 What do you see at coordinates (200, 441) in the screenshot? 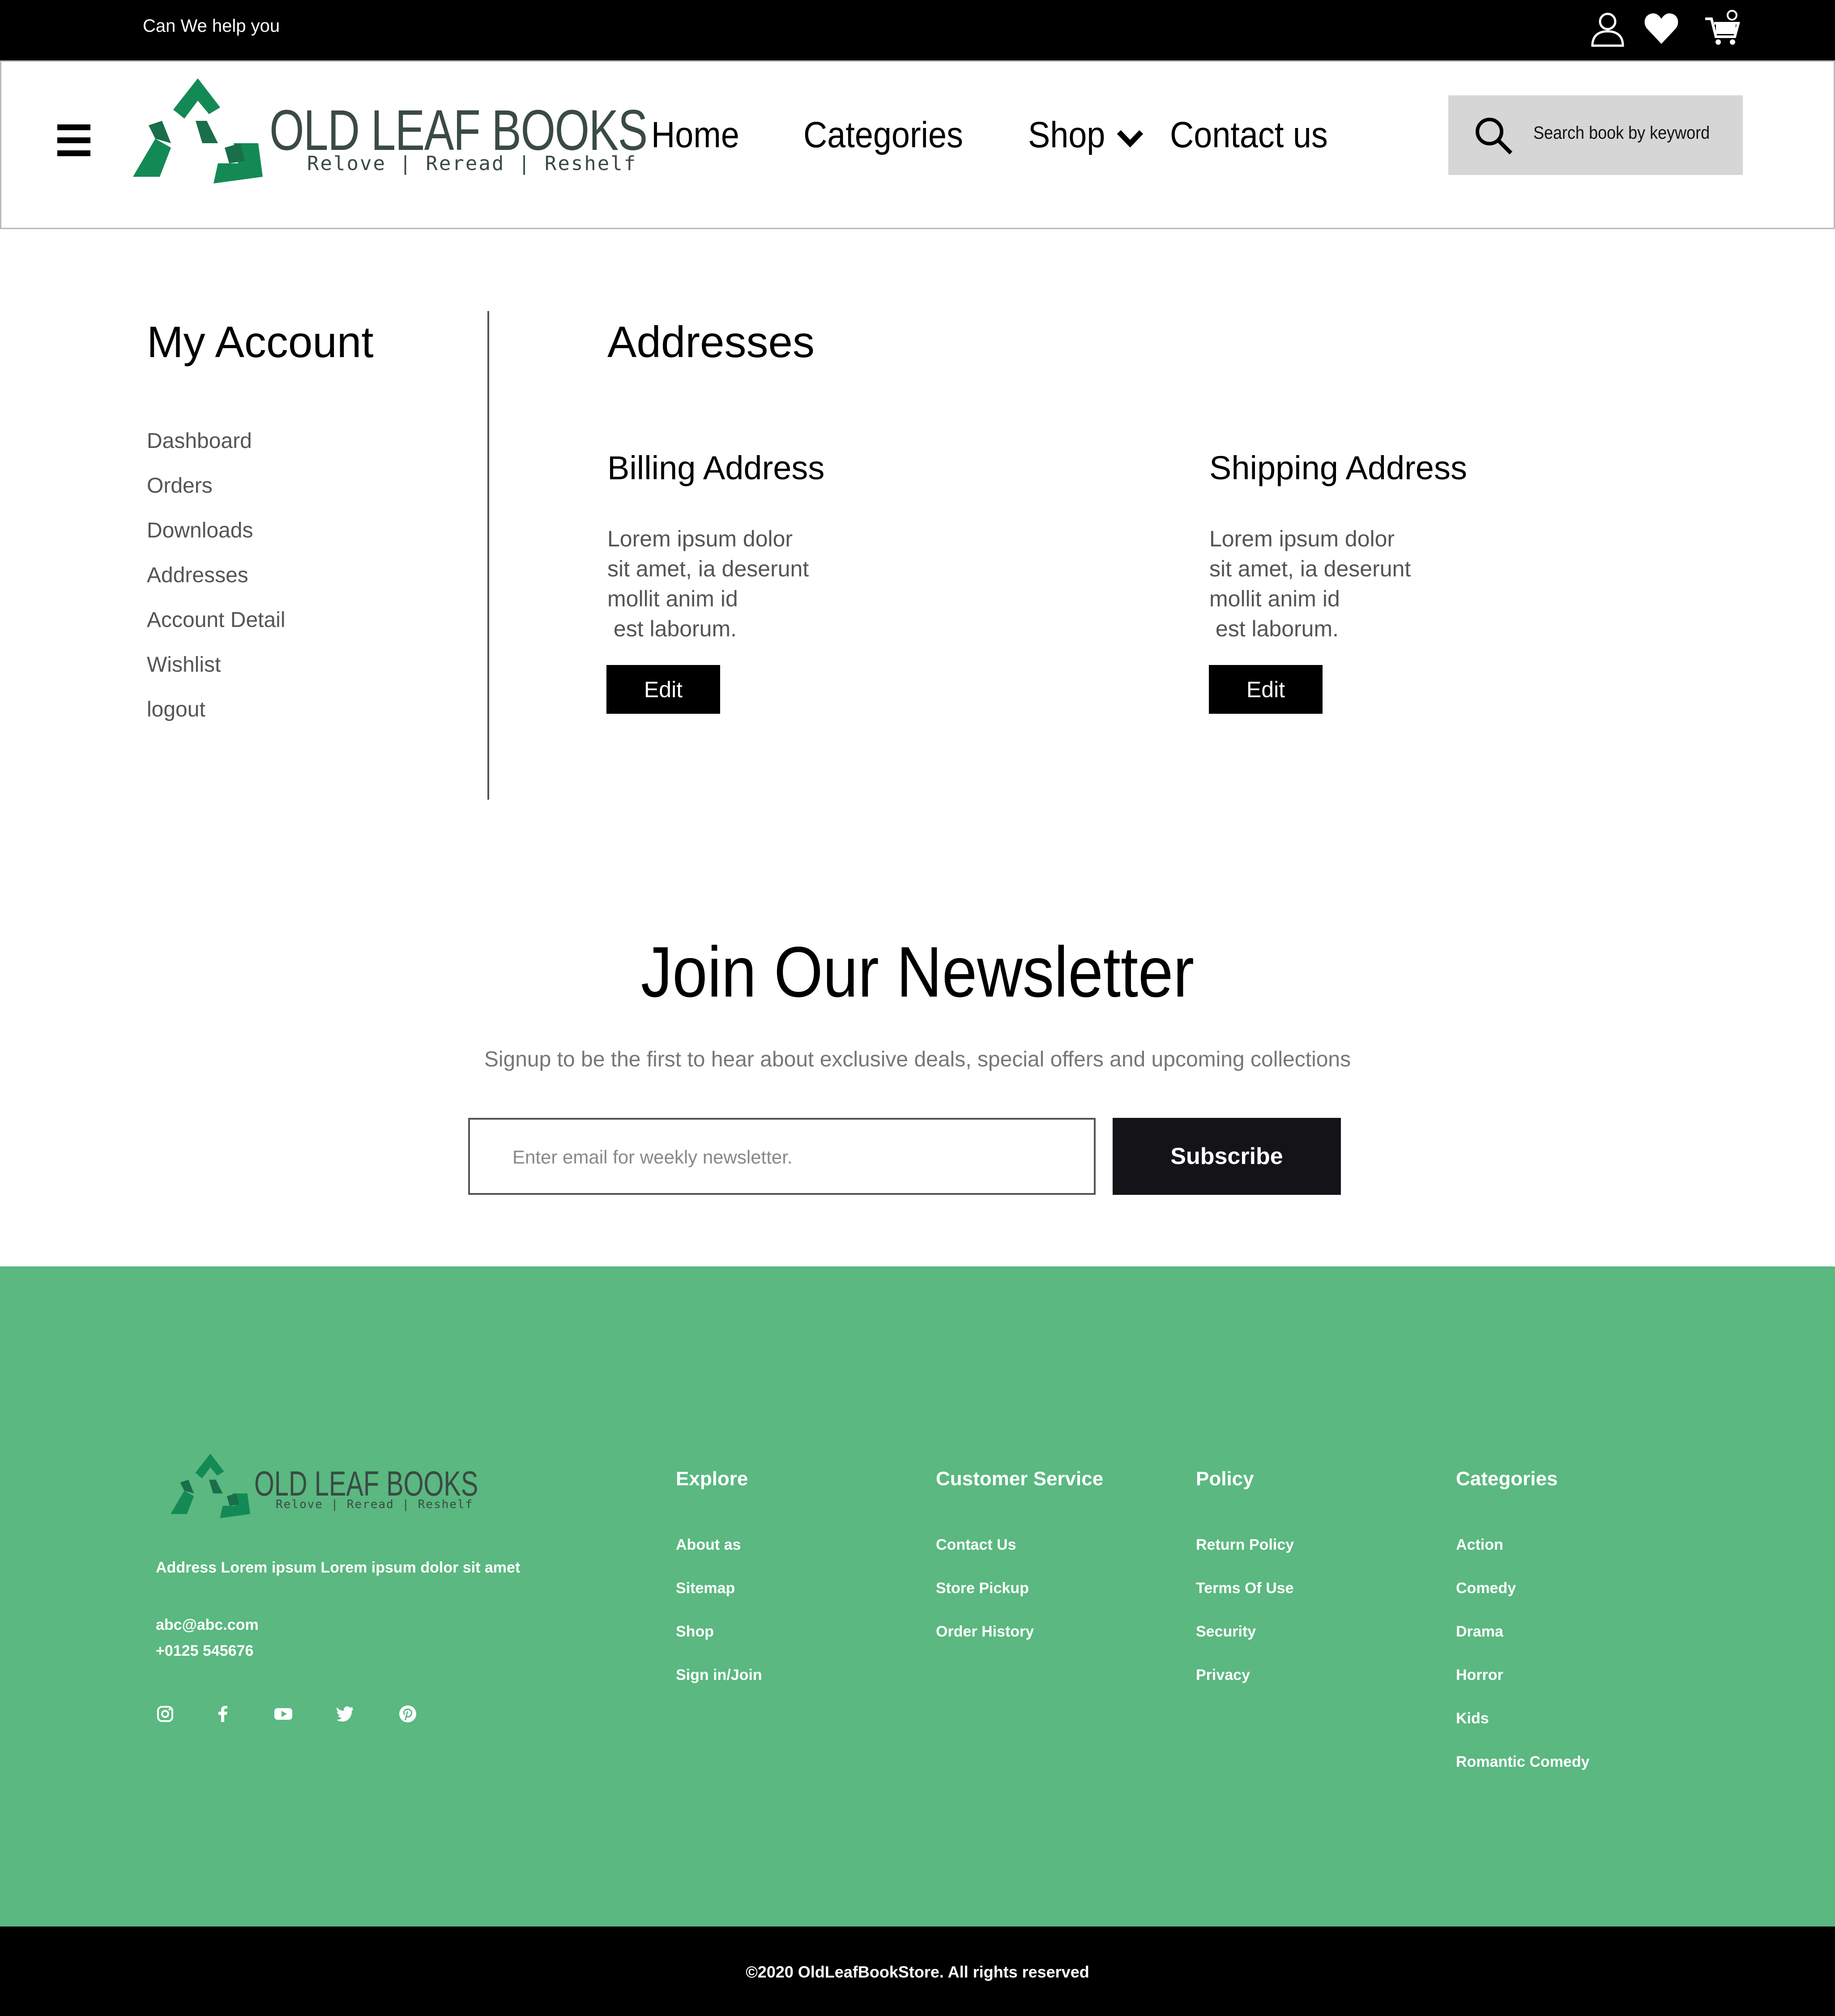
I see `sidebar-item-dashboard: Dashboard` at bounding box center [200, 441].